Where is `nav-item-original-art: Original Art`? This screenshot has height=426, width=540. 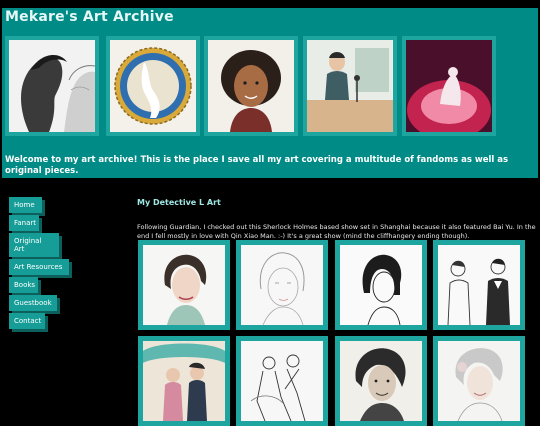
nav-item-original-art: Original Art is located at coordinates (34, 245).